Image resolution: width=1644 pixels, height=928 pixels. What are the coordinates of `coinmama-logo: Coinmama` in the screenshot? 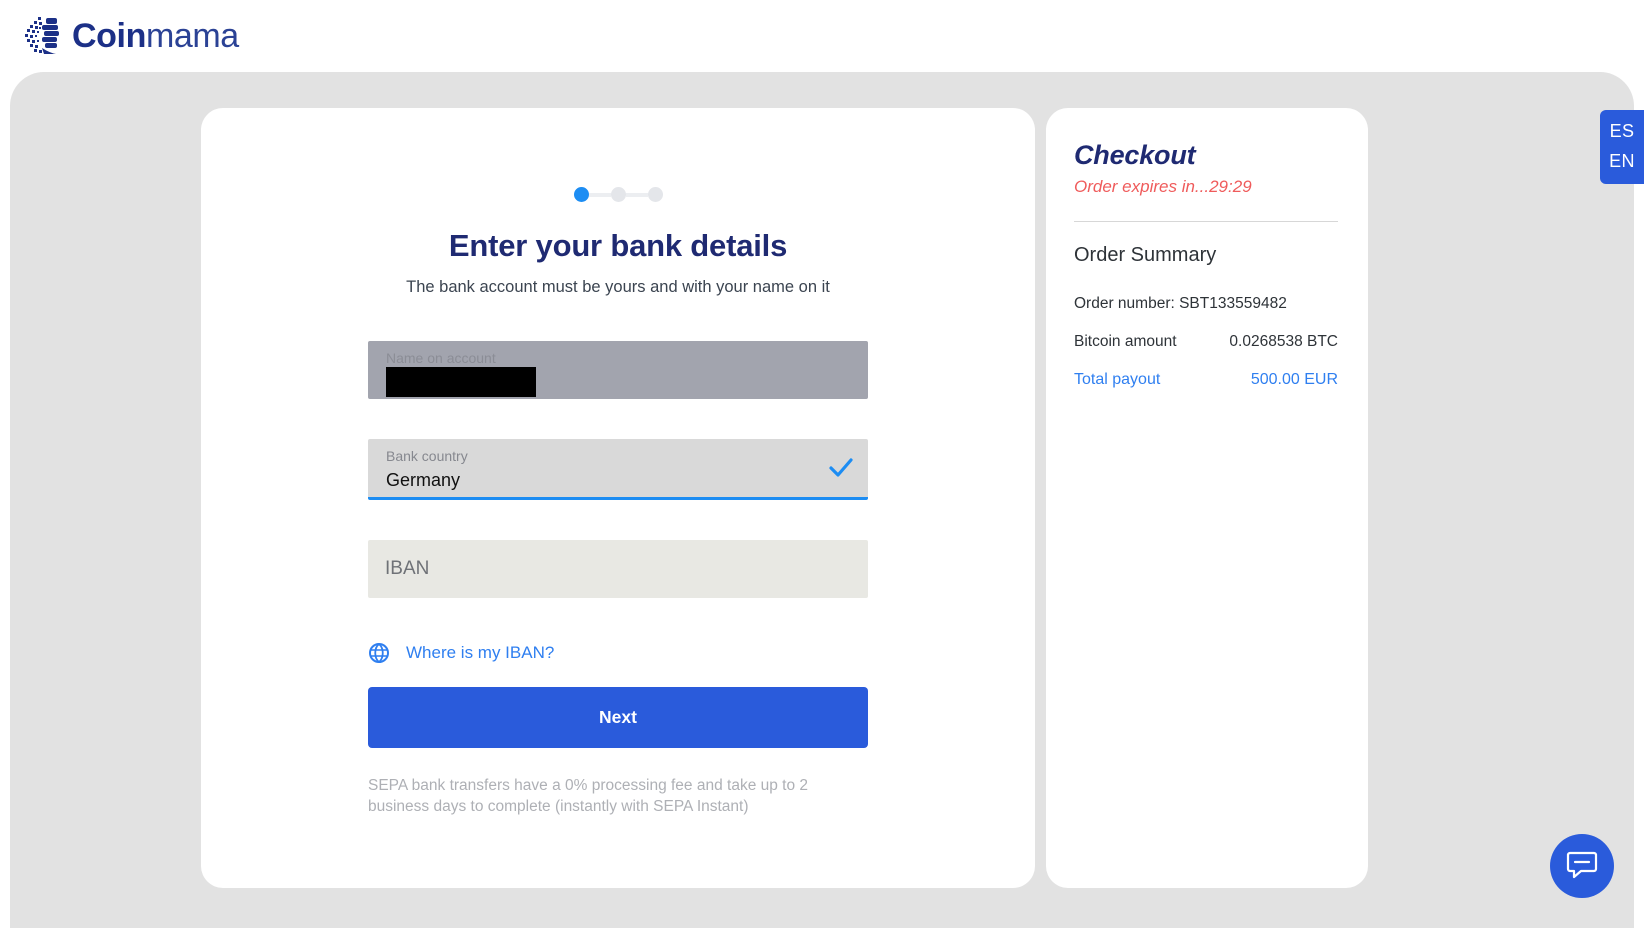 It's located at (130, 36).